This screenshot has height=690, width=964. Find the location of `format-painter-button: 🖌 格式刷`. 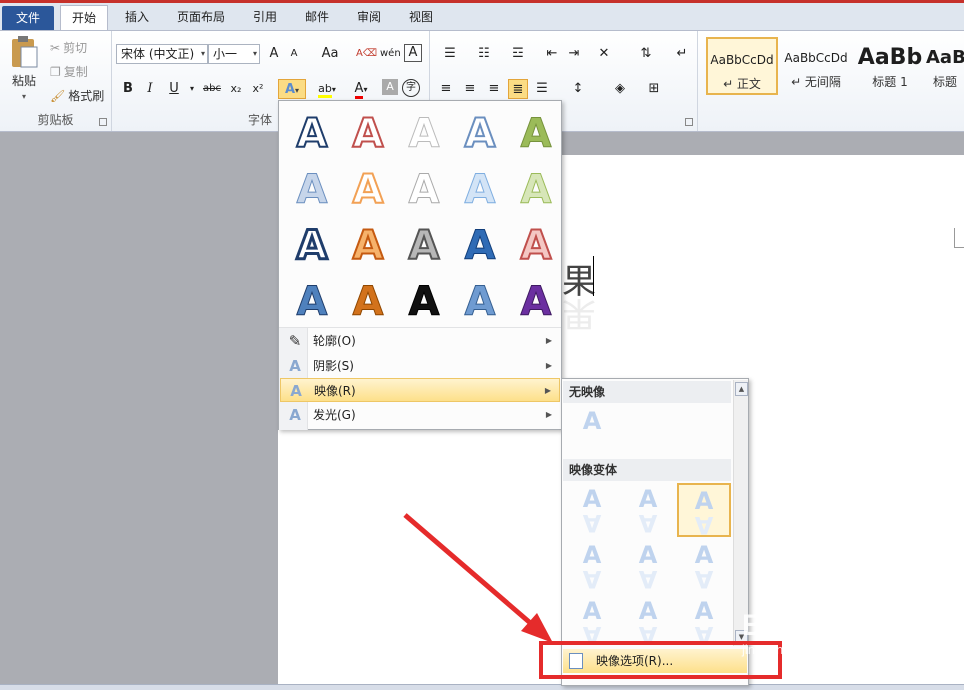

format-painter-button: 🖌 格式刷 is located at coordinates (77, 95).